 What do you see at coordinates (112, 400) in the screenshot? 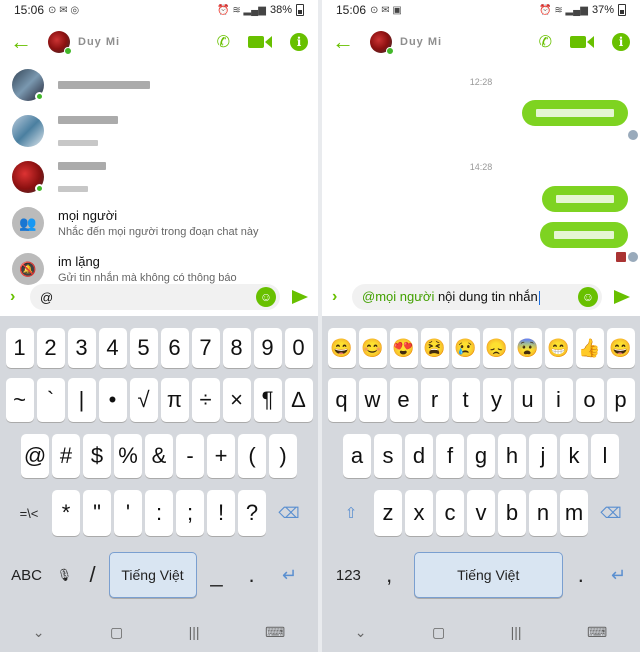
I see `symbol-key: •` at bounding box center [112, 400].